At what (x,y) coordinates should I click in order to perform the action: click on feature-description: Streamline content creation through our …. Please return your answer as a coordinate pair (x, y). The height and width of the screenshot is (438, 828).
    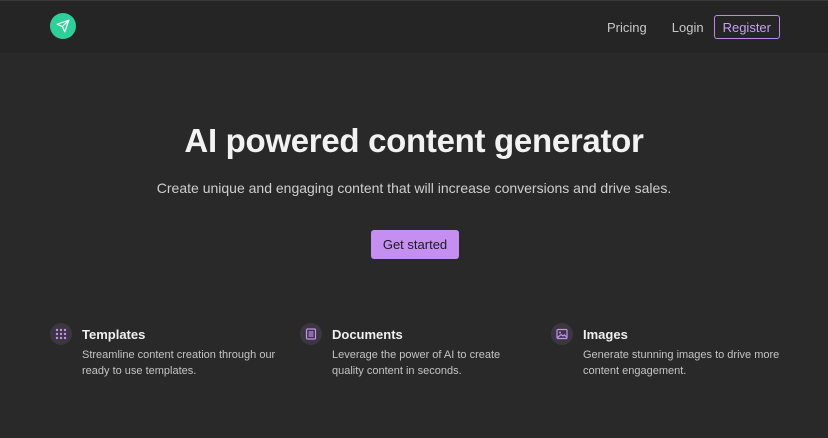
    Looking at the image, I should click on (179, 363).